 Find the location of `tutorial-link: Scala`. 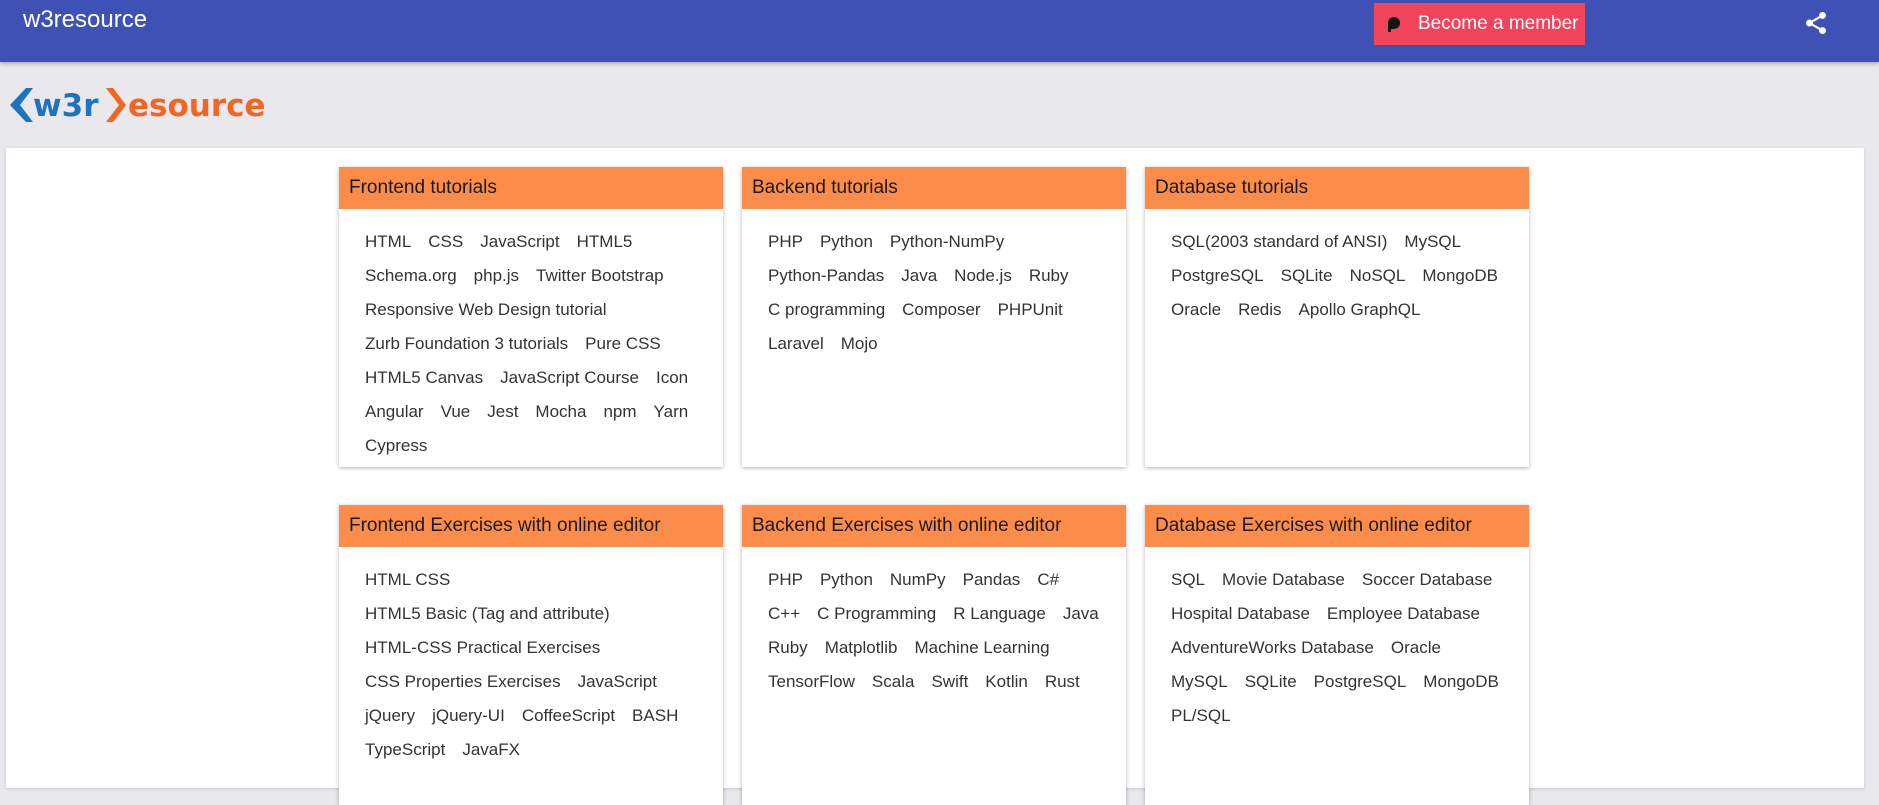

tutorial-link: Scala is located at coordinates (893, 682).